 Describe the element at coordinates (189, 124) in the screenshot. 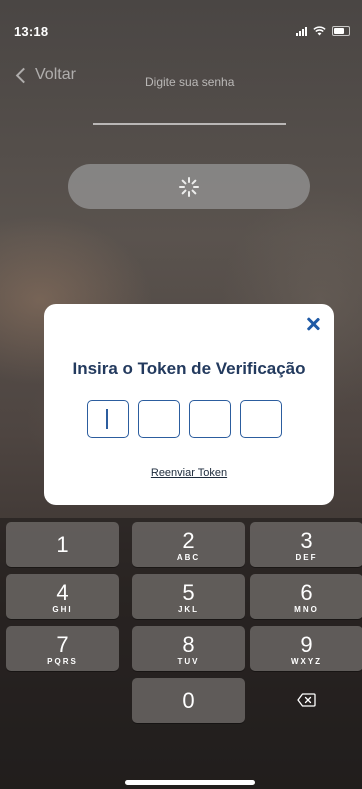

I see `password-input` at that location.